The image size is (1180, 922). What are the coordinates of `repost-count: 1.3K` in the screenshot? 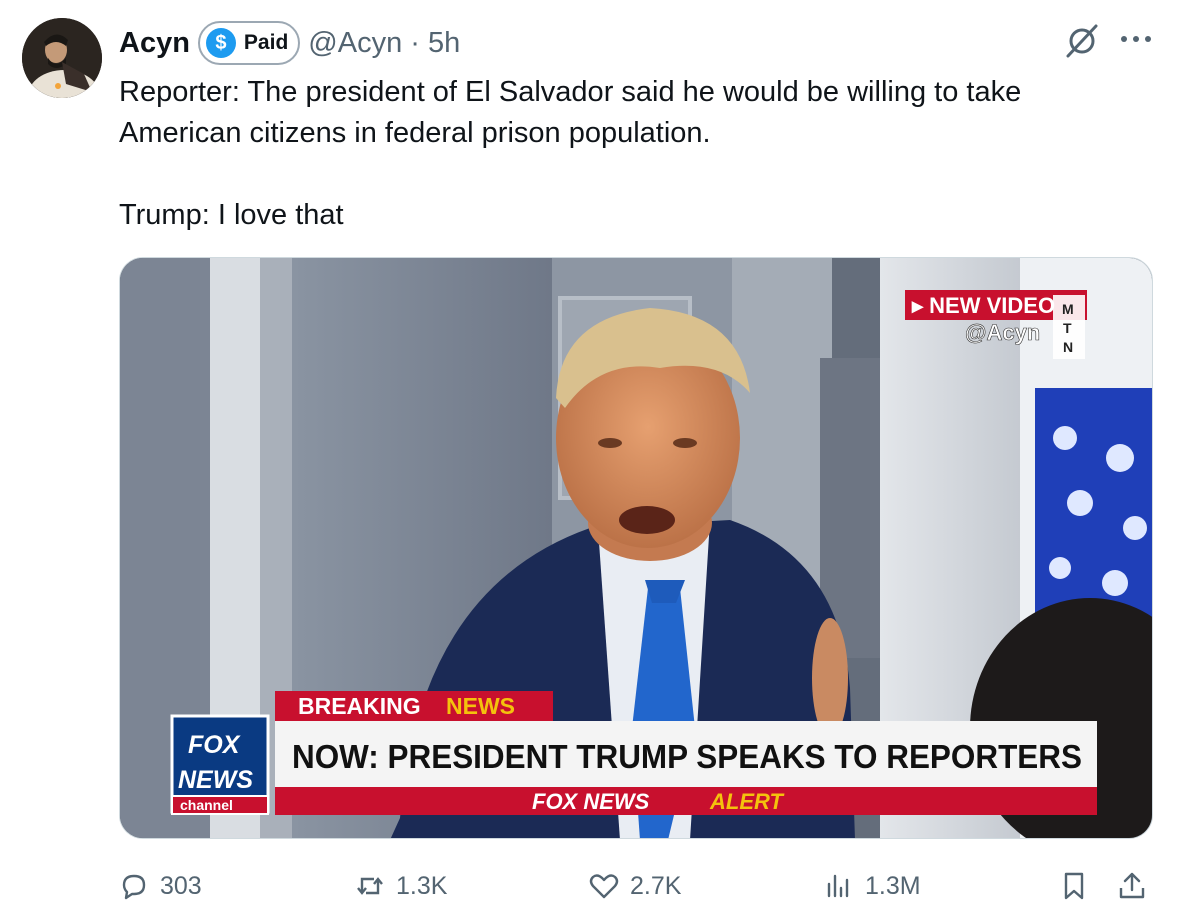 It's located at (422, 885).